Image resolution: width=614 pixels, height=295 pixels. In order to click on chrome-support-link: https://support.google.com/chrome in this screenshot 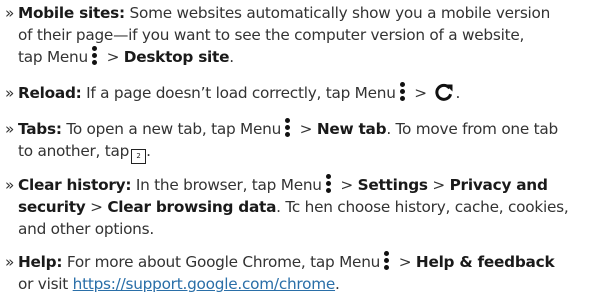, I will do `click(204, 284)`.